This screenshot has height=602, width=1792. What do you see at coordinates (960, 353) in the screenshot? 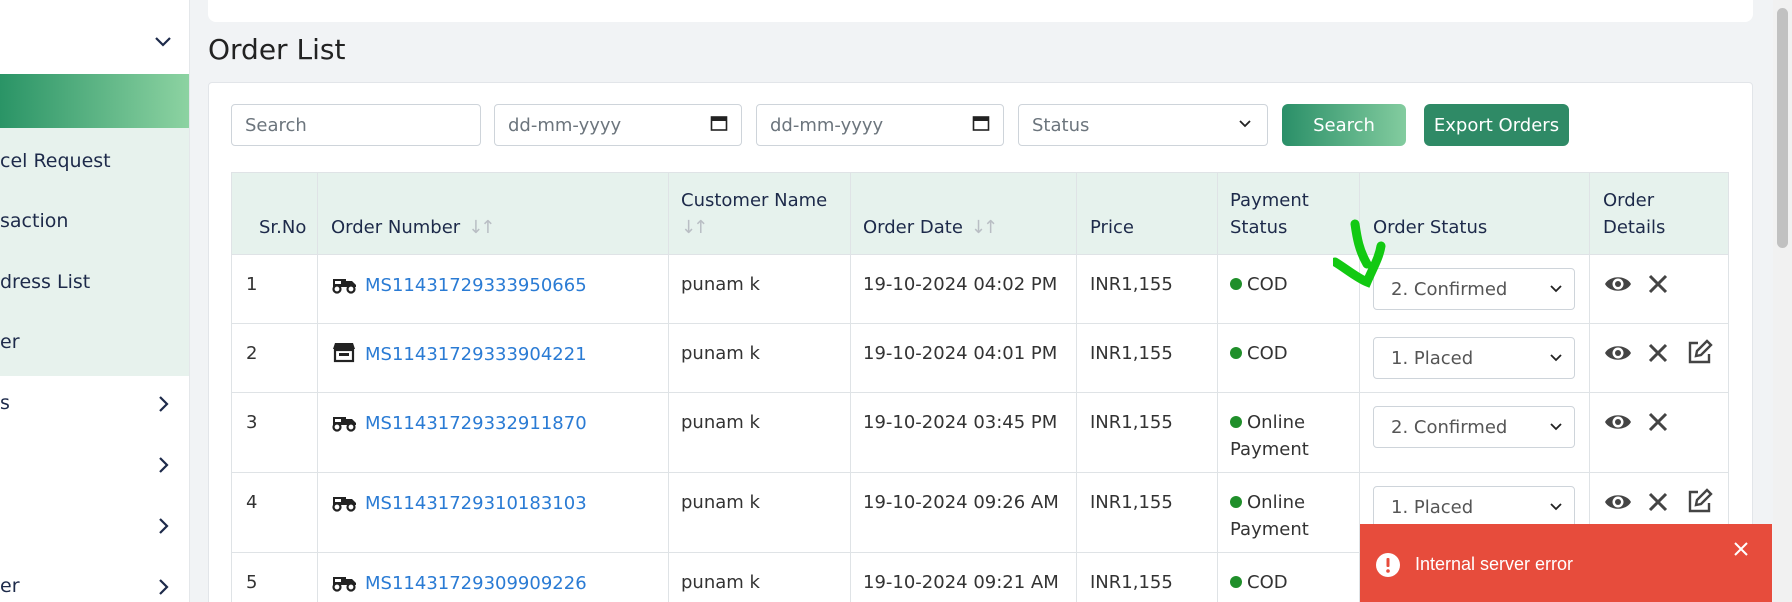
I see `cell-date: 19-10-2024 04:01 PM` at bounding box center [960, 353].